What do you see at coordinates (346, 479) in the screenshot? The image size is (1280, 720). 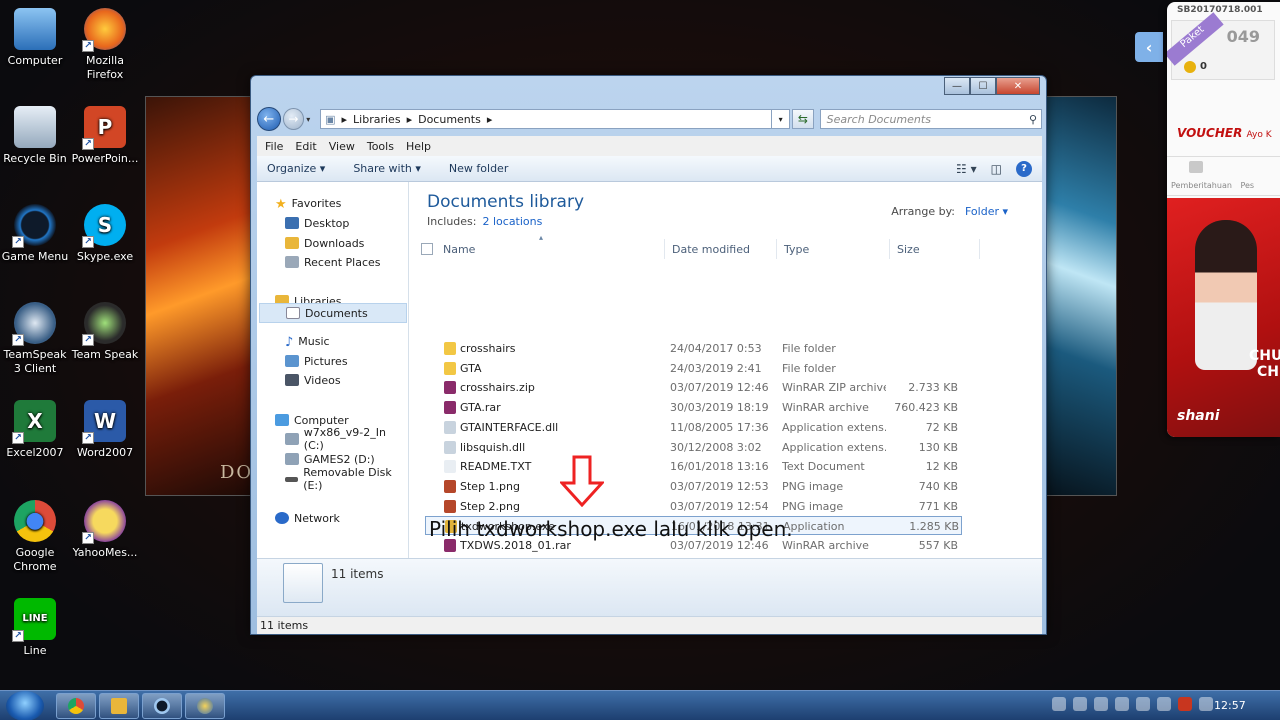 I see `nav-drive-e: Removable Disk (E:)` at bounding box center [346, 479].